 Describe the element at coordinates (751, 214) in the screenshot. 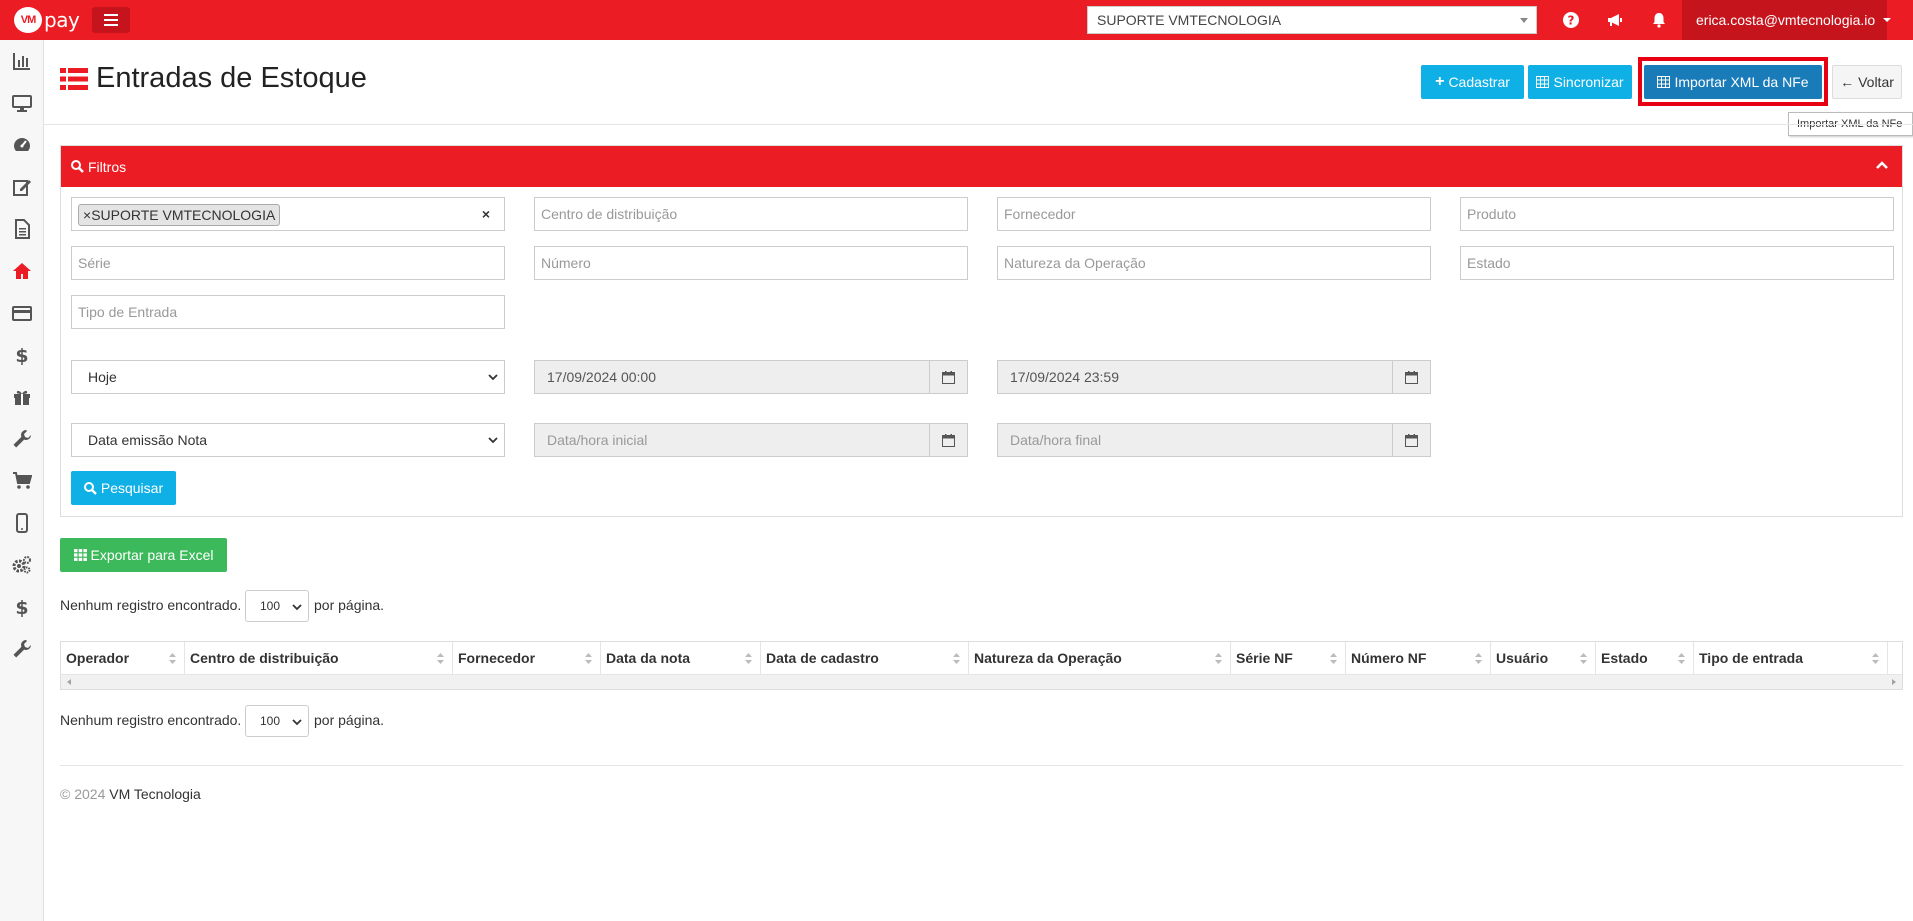

I see `centro-distribuicao-input: Centro de distribuição` at that location.